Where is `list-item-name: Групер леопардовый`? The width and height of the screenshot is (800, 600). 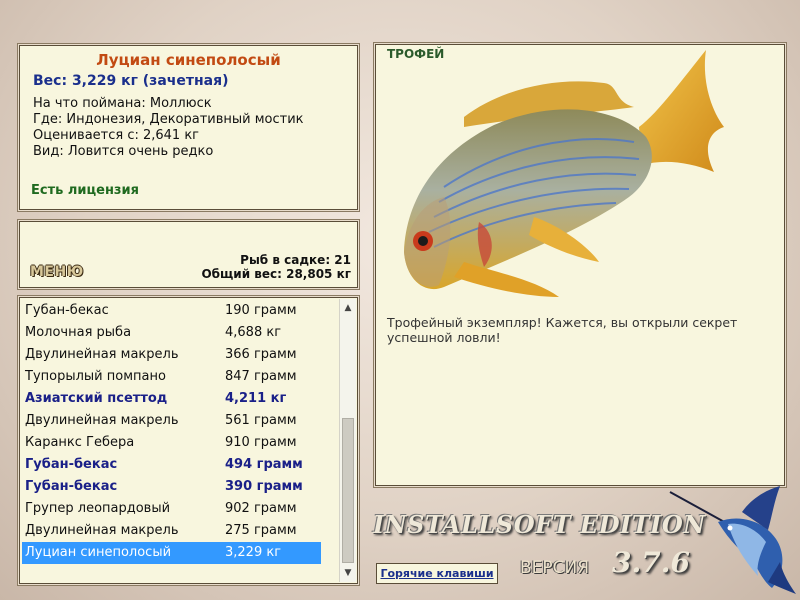 list-item-name: Групер леопардовый is located at coordinates (98, 508).